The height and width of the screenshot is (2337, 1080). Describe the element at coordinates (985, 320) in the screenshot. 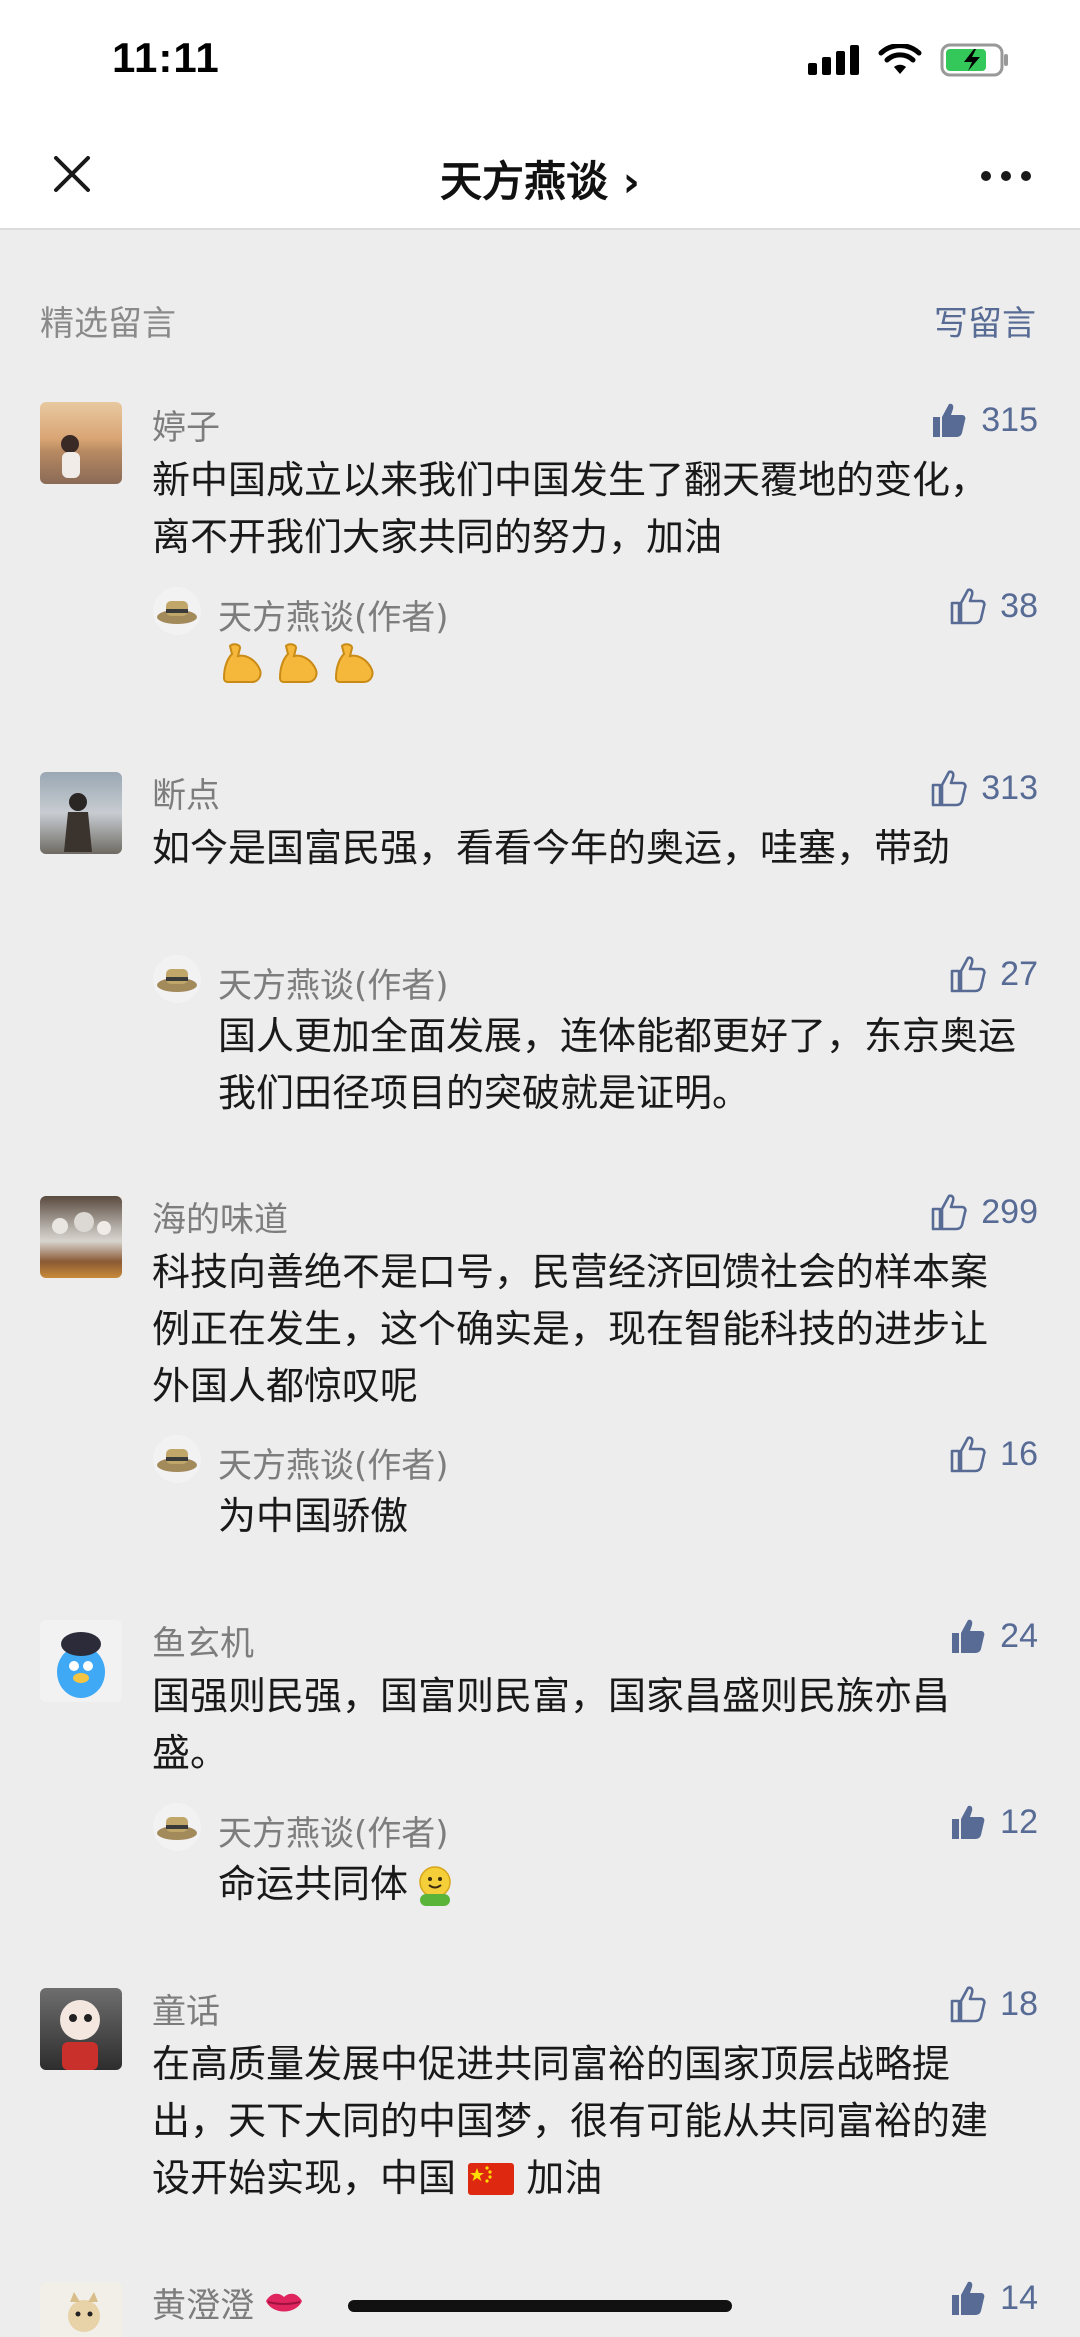

I see `write-comment-button: 写留言` at that location.